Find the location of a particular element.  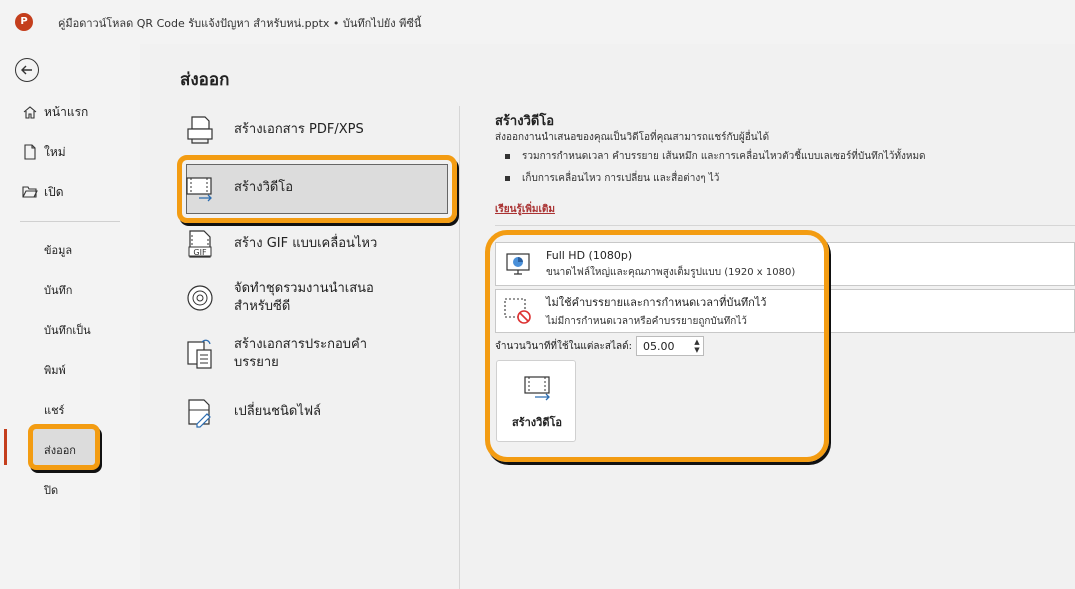

sidebar-item-save-as: บันทึกเป็น is located at coordinates (67, 330).